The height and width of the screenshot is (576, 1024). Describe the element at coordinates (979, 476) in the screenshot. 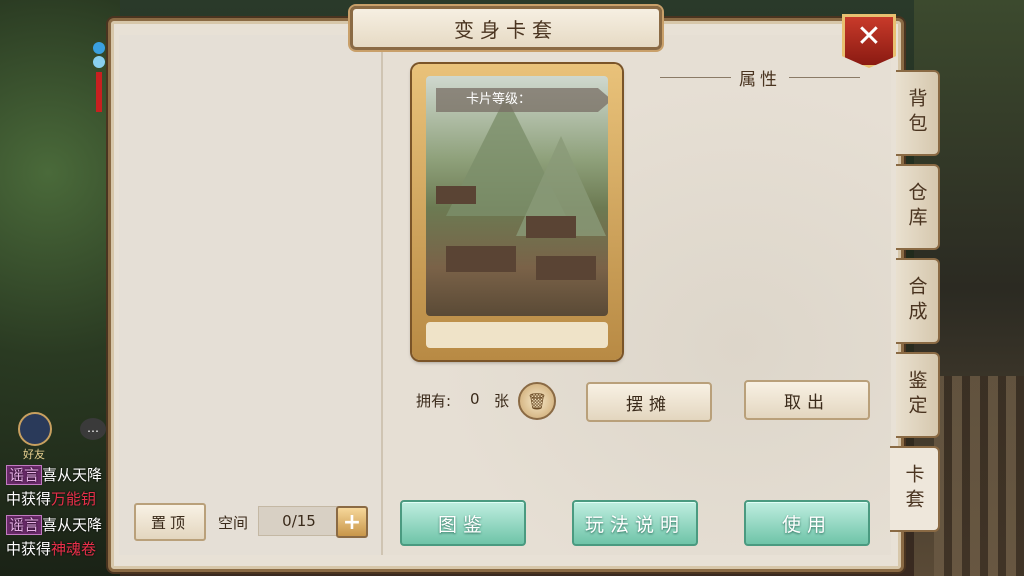

I see `background-fence` at that location.